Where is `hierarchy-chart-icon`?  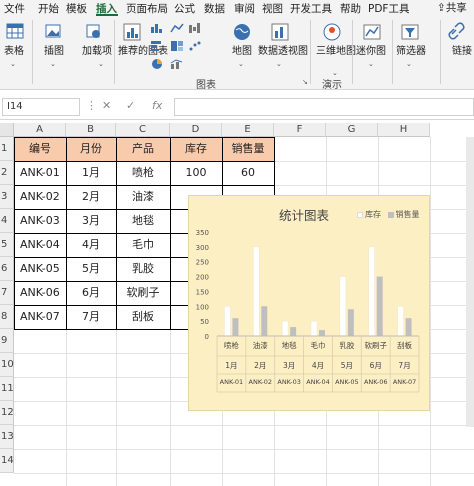
hierarchy-chart-icon is located at coordinates (177, 46).